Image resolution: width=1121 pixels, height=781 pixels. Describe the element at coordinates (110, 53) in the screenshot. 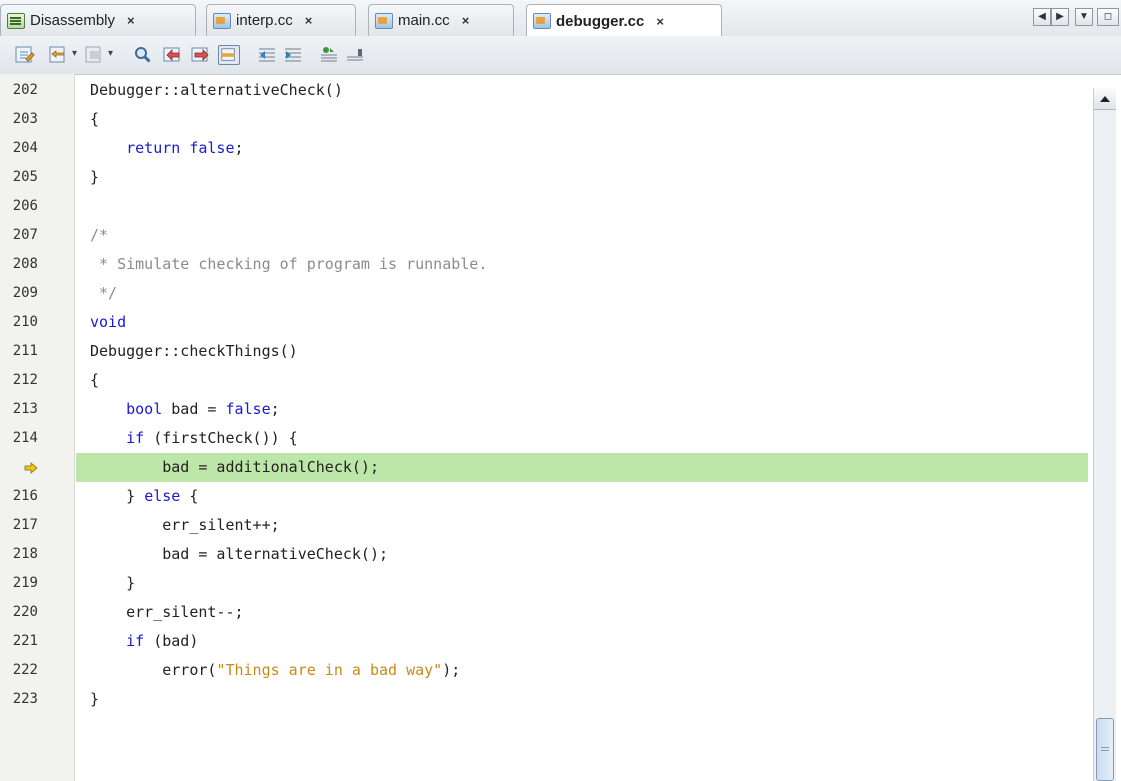

I see `forward-dropdown-icon: ▾` at that location.